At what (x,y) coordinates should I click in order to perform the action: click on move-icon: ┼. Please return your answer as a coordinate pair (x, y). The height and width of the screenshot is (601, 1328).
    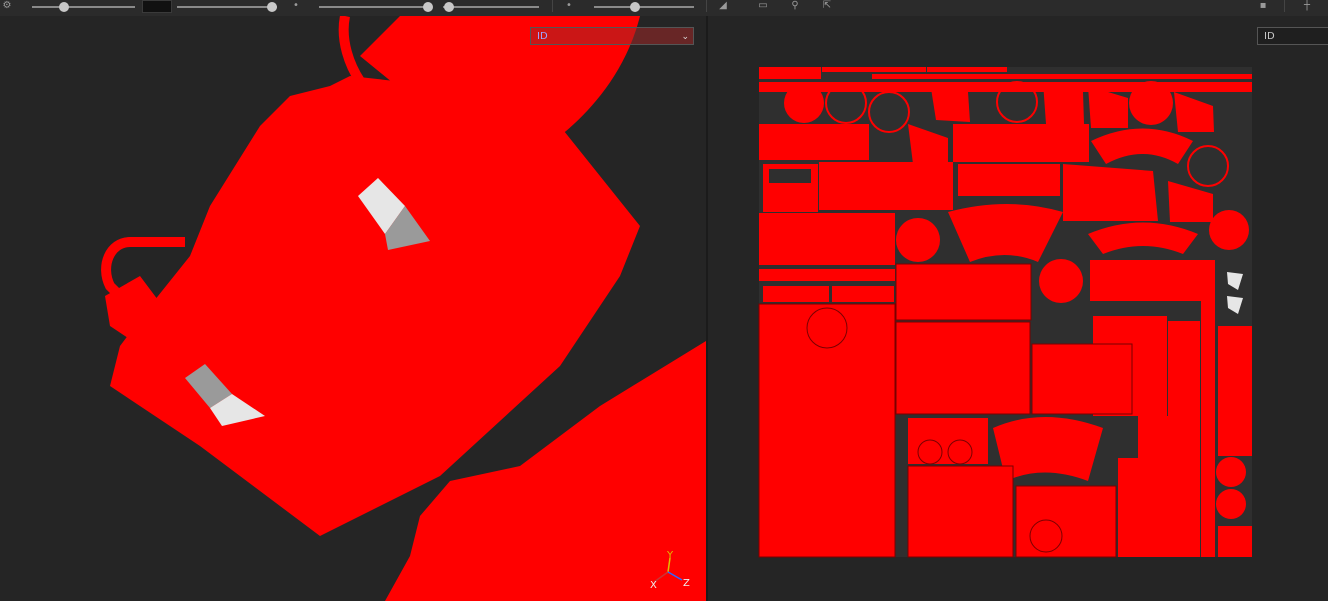
    Looking at the image, I should click on (1307, 6).